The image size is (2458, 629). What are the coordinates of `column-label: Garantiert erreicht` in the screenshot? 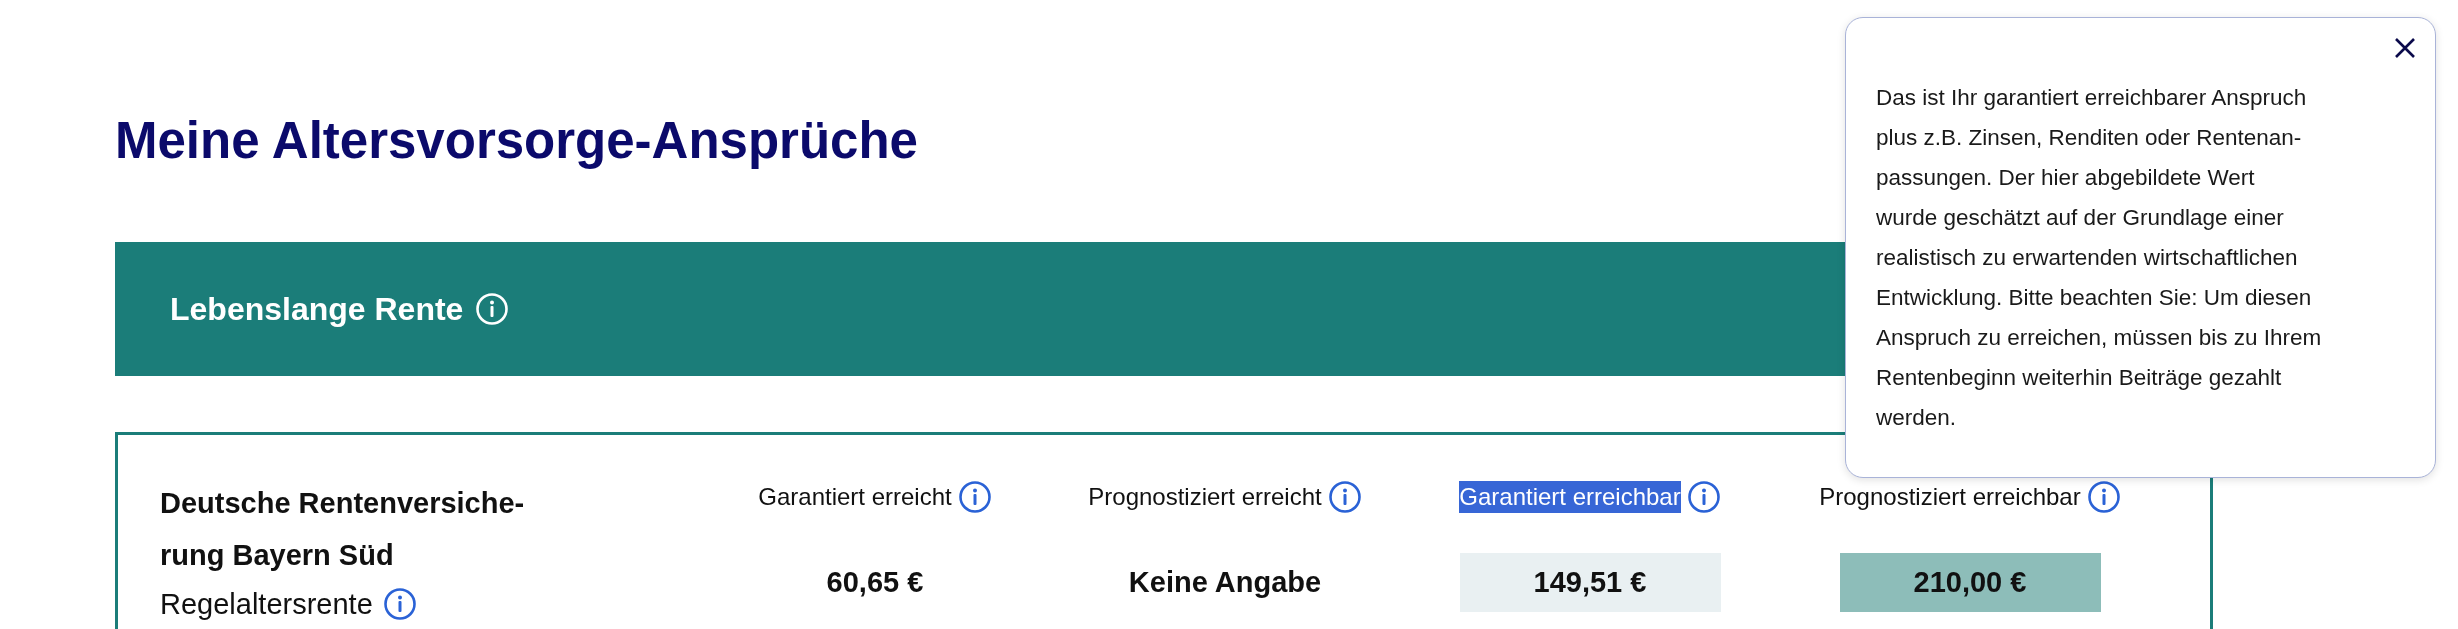 It's located at (855, 497).